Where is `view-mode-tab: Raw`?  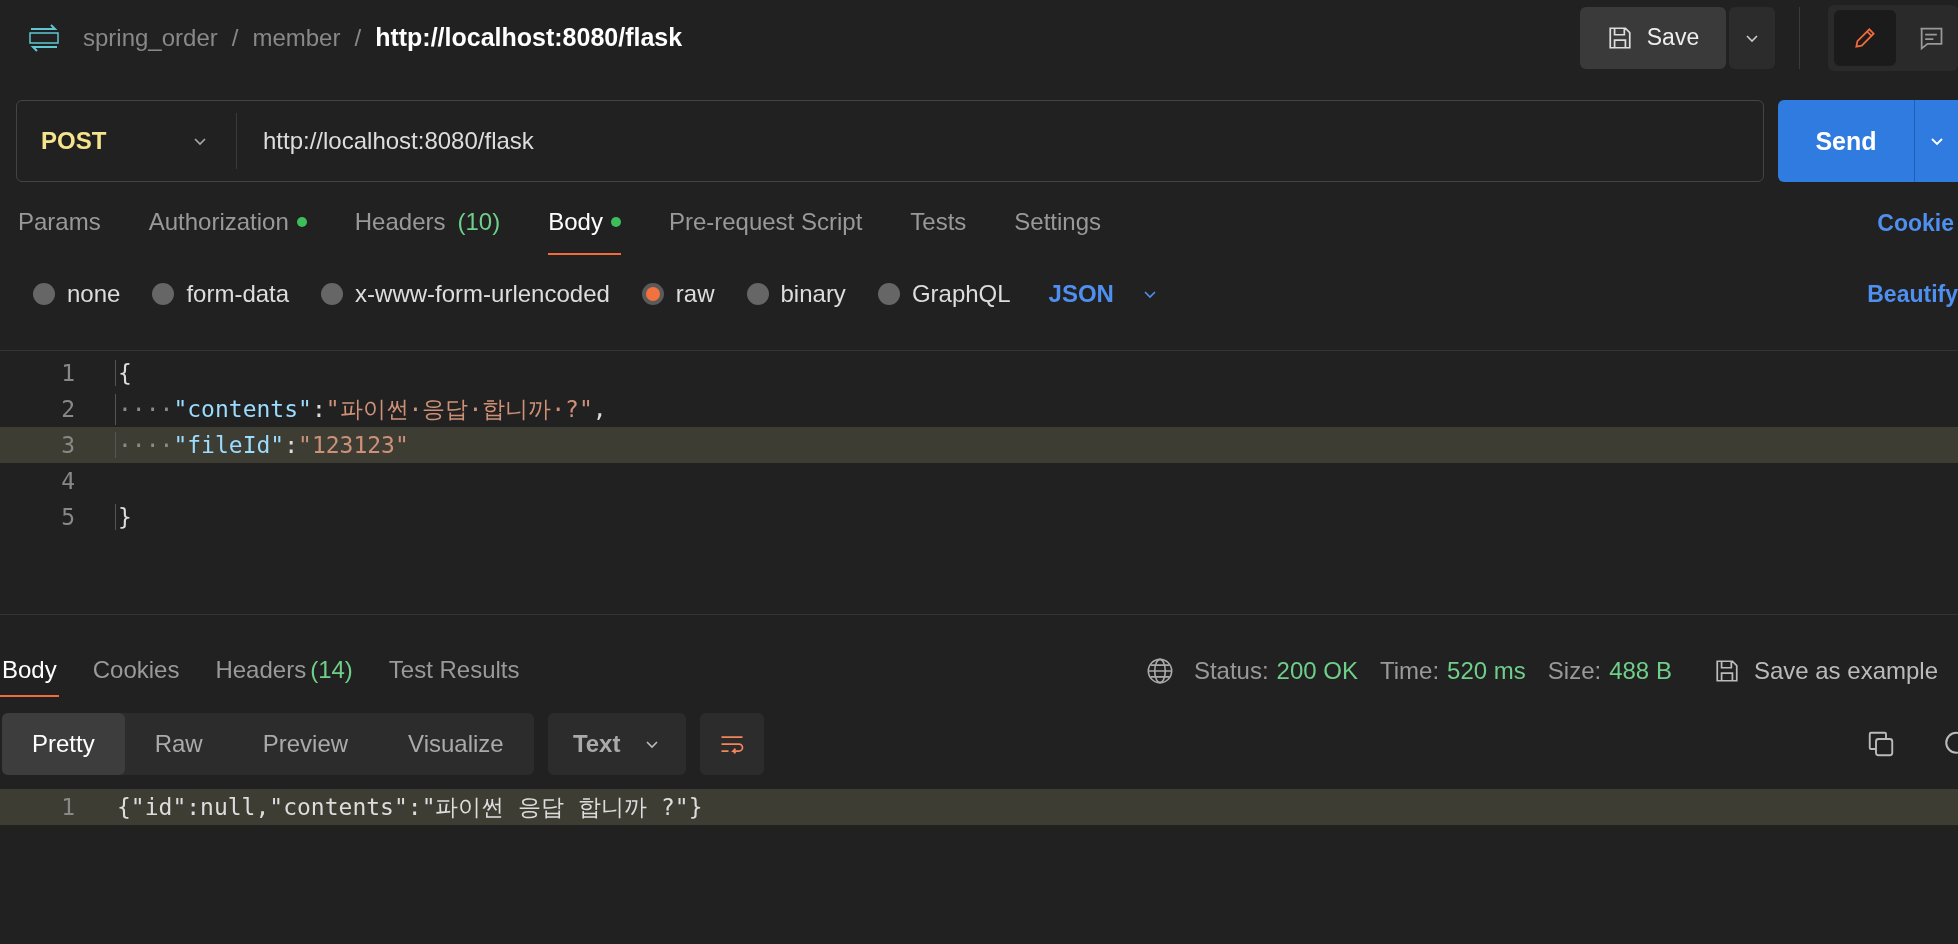
view-mode-tab: Raw is located at coordinates (178, 744).